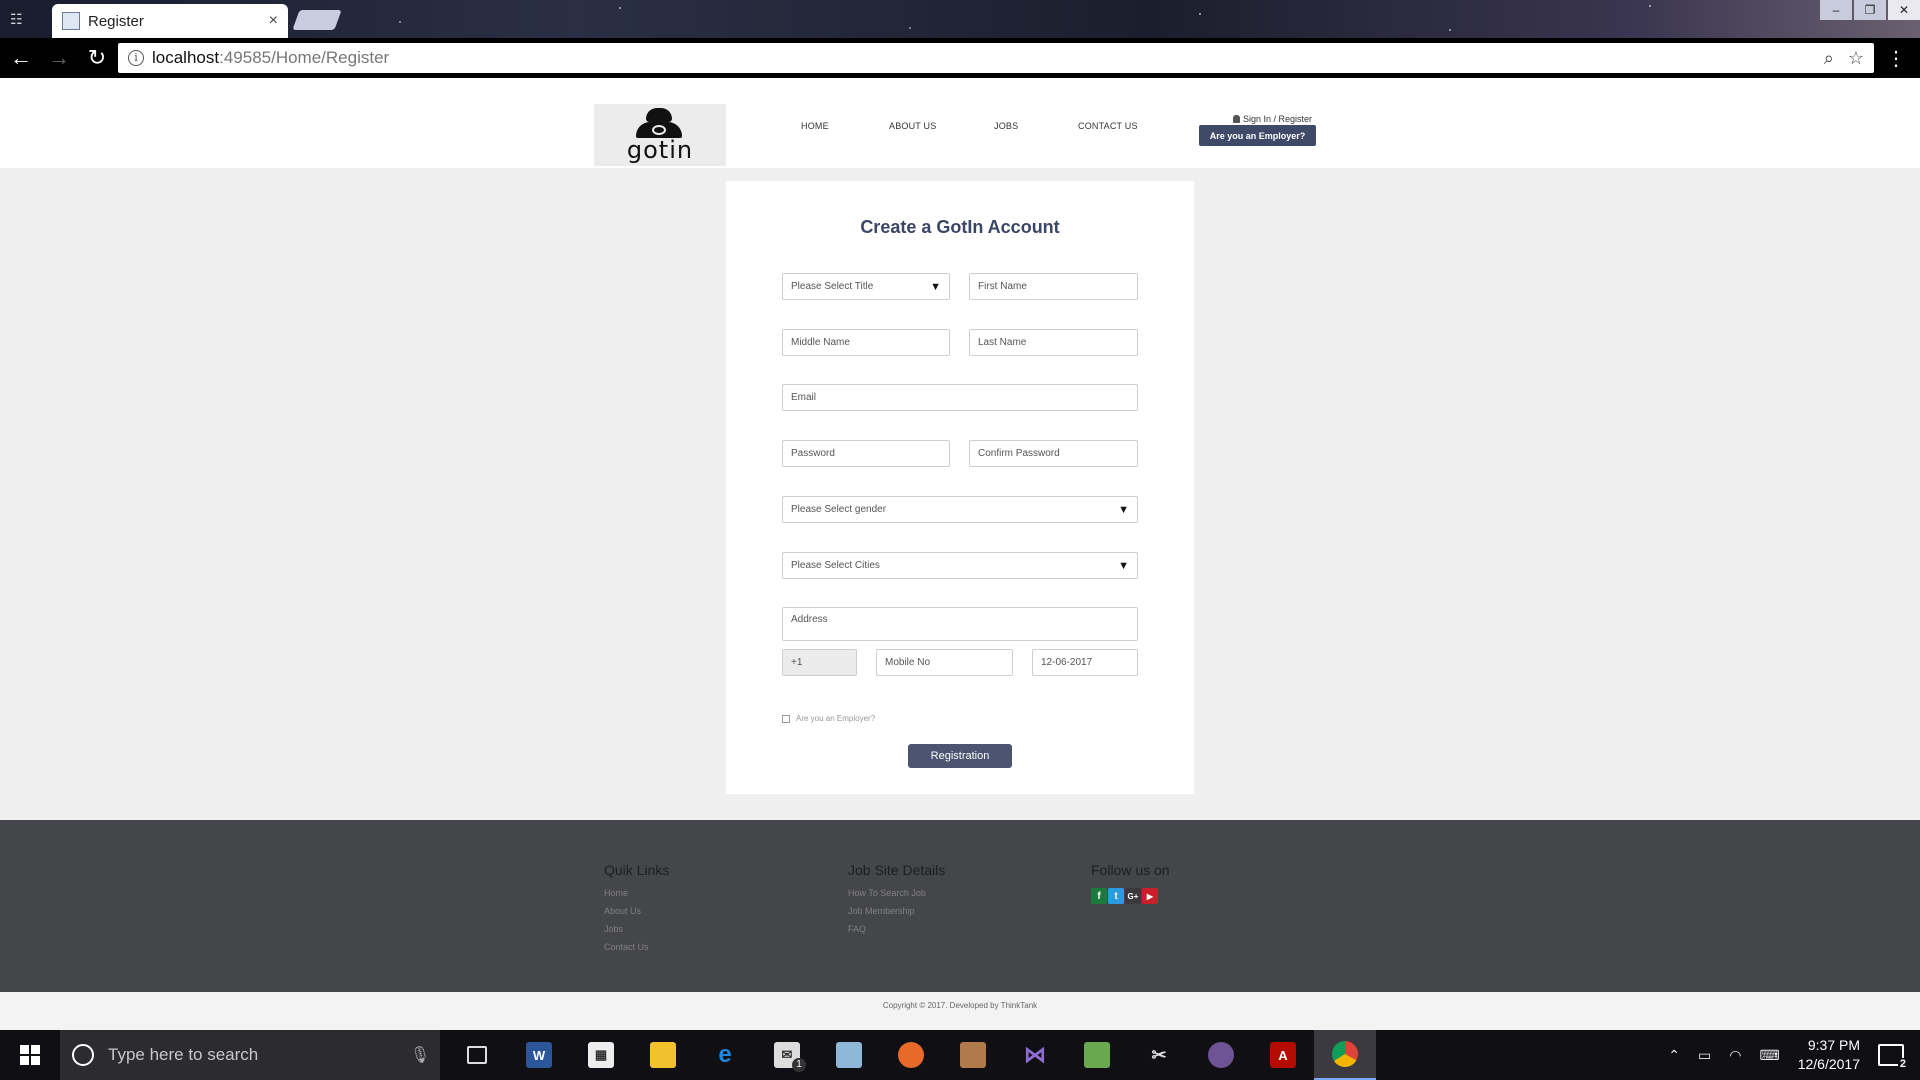 This screenshot has width=1920, height=1080. Describe the element at coordinates (866, 342) in the screenshot. I see `middle-name-input: Middle Name` at that location.